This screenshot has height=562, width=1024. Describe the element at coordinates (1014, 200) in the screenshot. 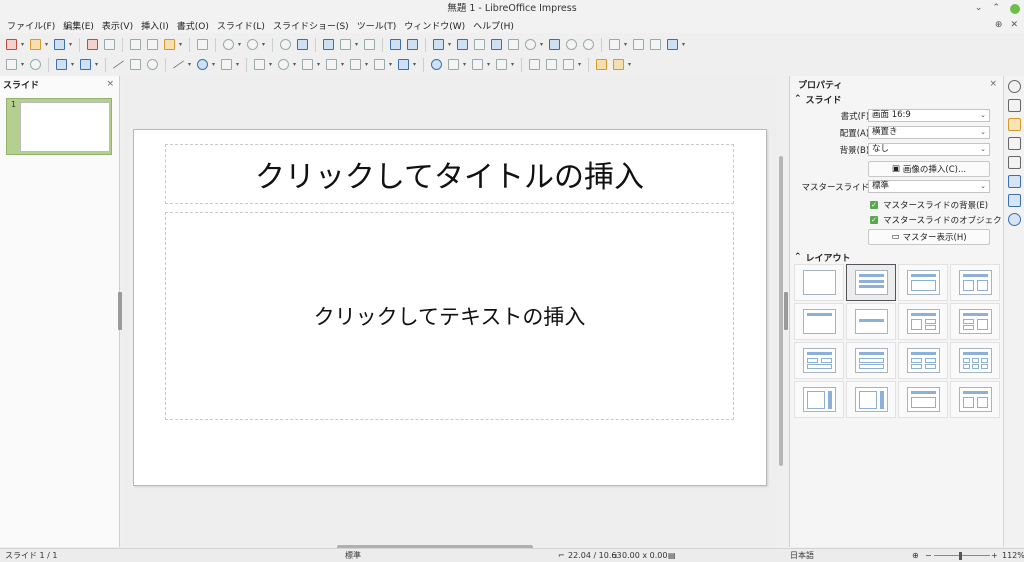

I see `gallery-icon` at that location.